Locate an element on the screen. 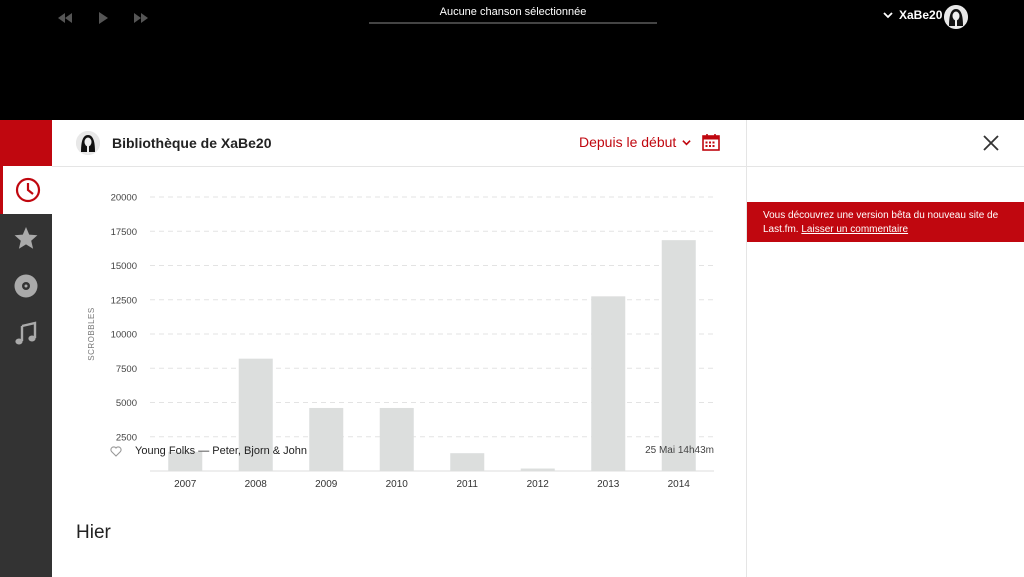 The height and width of the screenshot is (577, 1024). user-menu: XaBe20 is located at coordinates (912, 15).